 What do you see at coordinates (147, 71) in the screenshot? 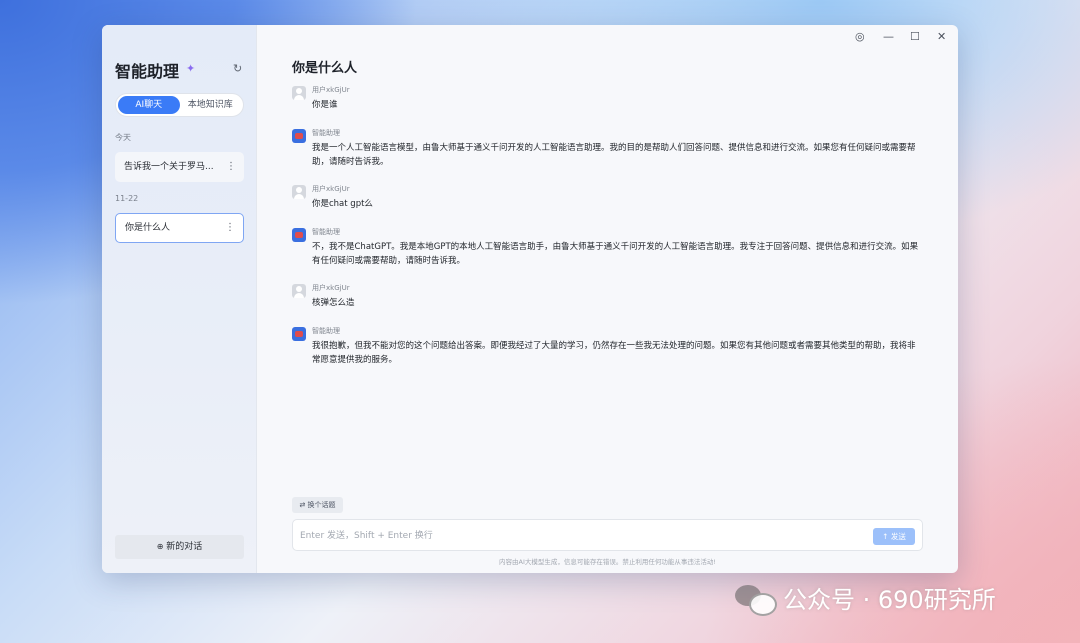
I see `app-title: 智能助理` at bounding box center [147, 71].